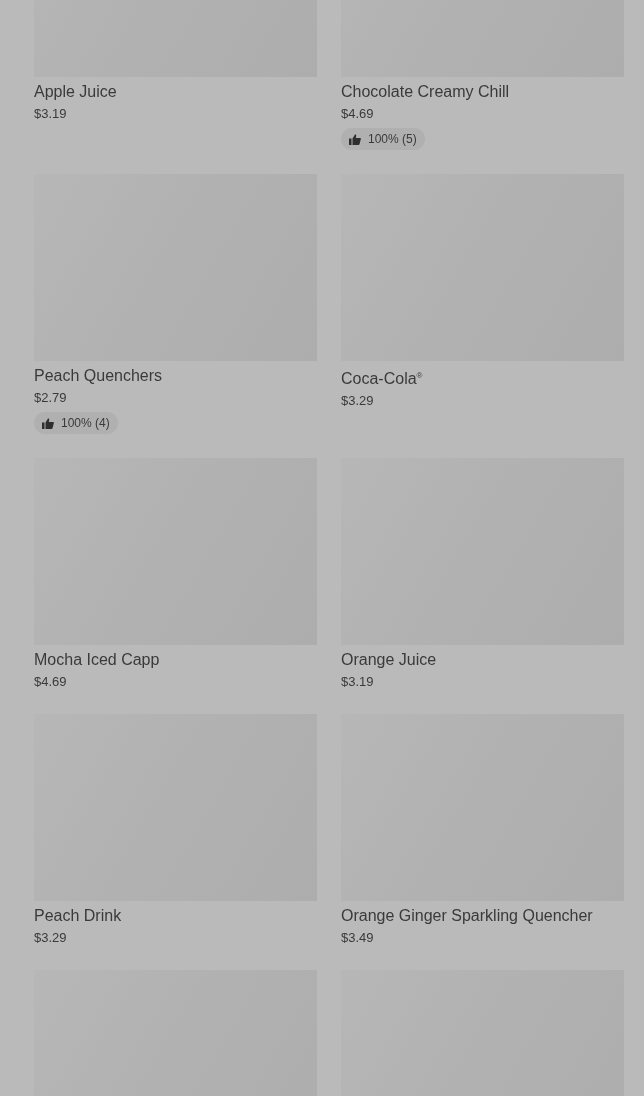 Image resolution: width=644 pixels, height=1096 pixels. Describe the element at coordinates (383, 139) in the screenshot. I see `rating-badge: 100% (5)` at that location.